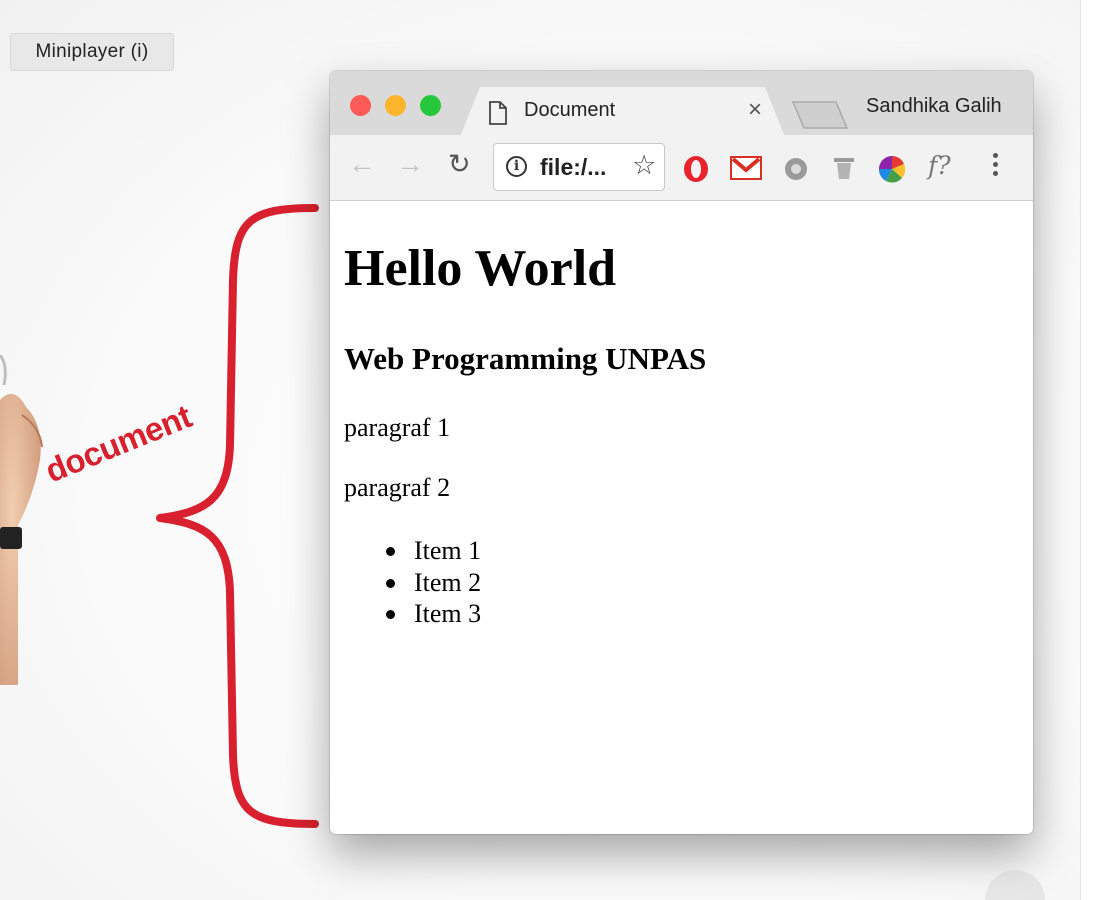 The width and height of the screenshot is (1102, 900). I want to click on presenter-hand-image, so click(21, 520).